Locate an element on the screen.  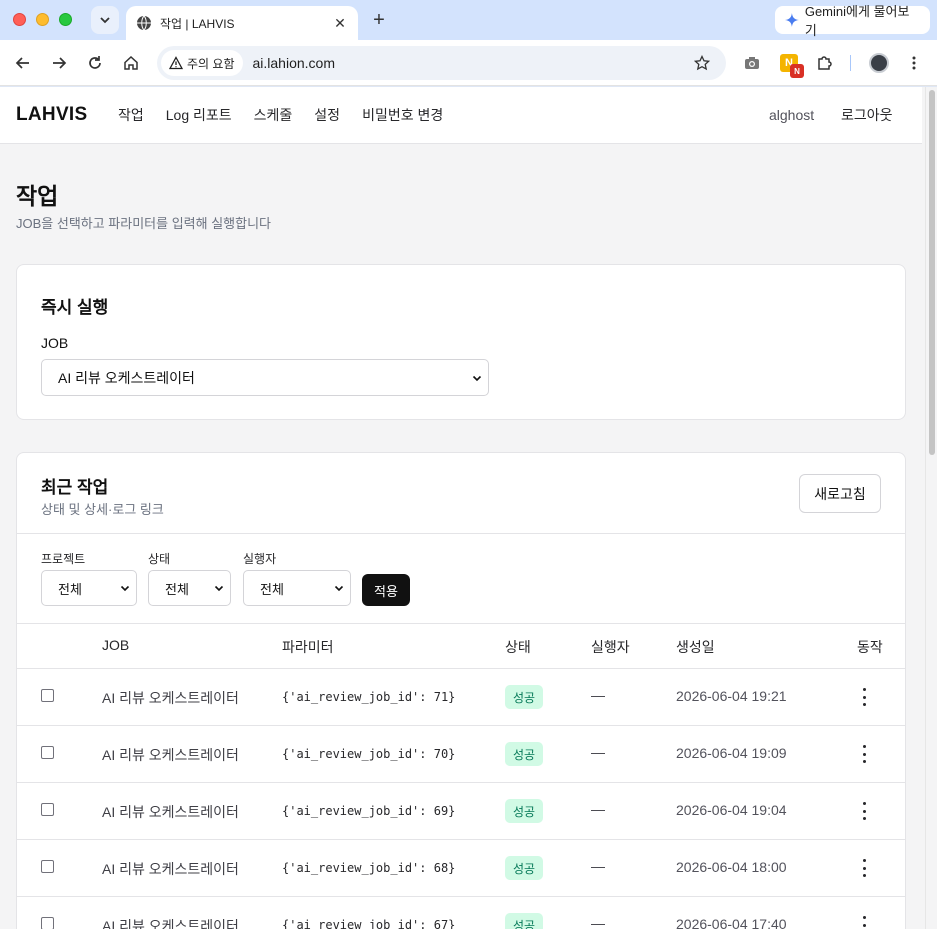
bookmark-button is located at coordinates (702, 63).